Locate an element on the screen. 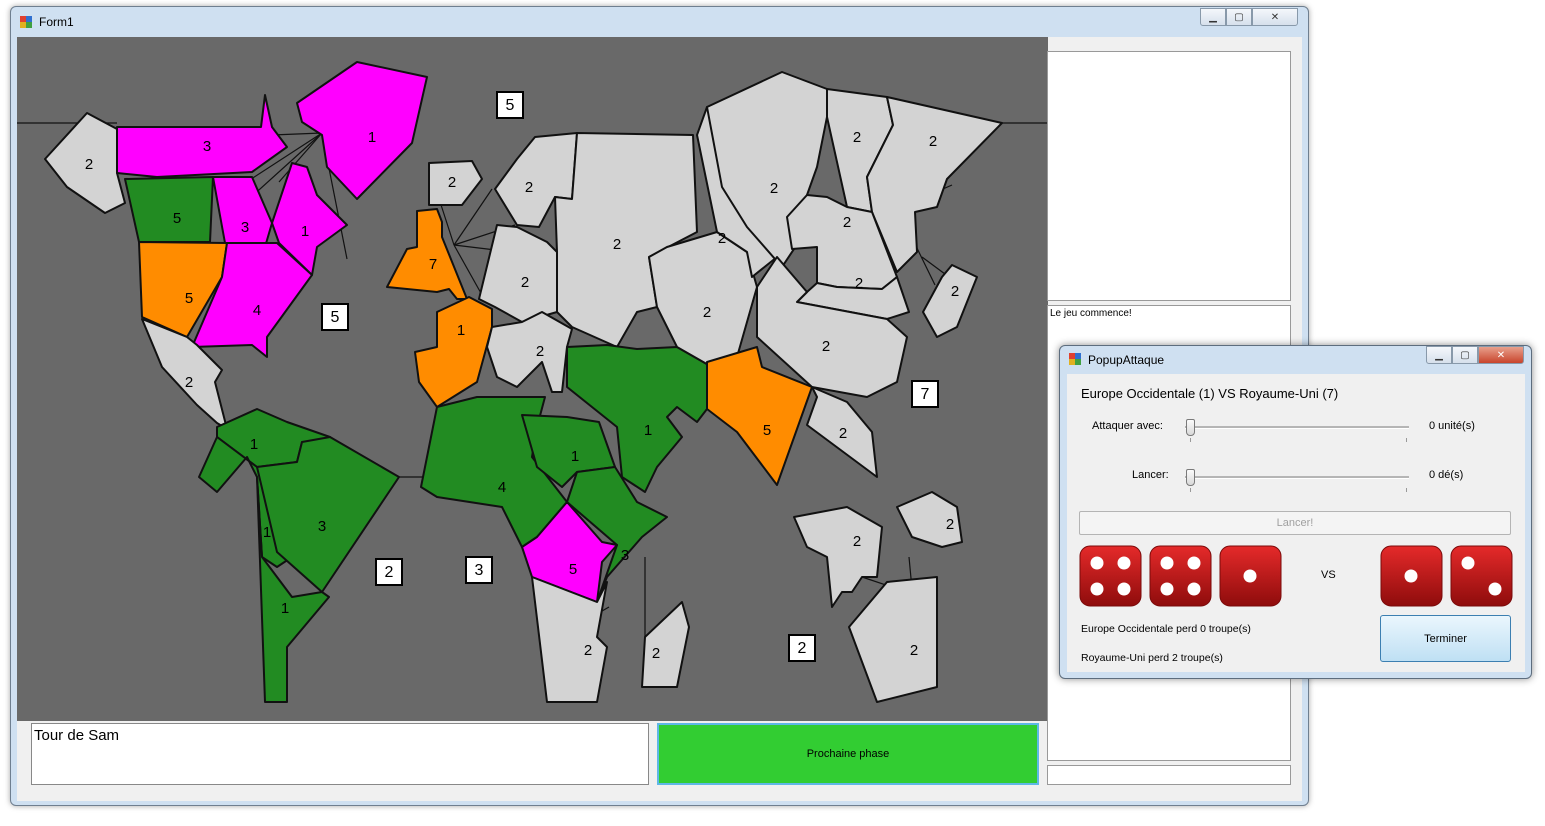 The image size is (1545, 826). close-button: ✕ is located at coordinates (1275, 17).